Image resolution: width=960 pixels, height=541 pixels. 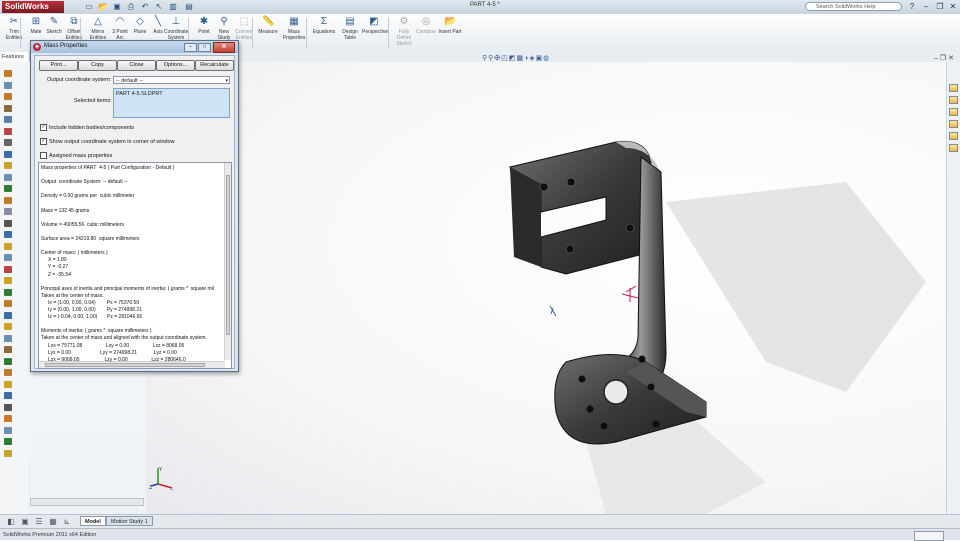 I want to click on design-library-icon, so click(x=953, y=100).